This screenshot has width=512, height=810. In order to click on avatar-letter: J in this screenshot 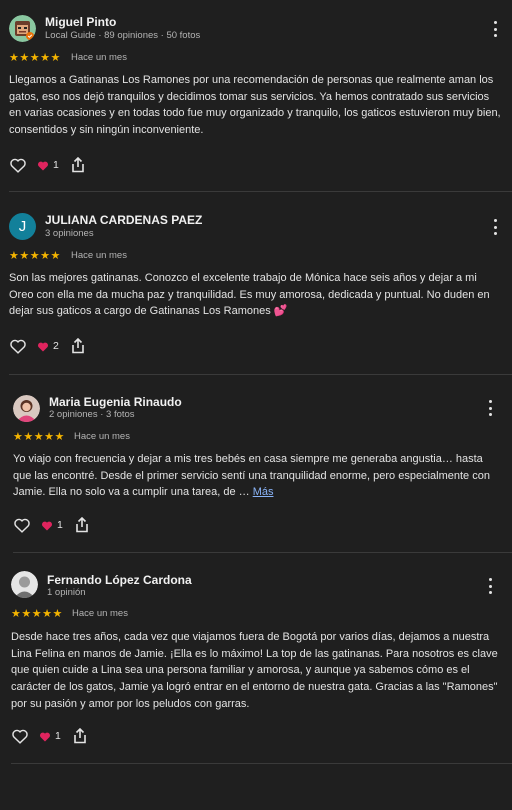, I will do `click(22, 226)`.